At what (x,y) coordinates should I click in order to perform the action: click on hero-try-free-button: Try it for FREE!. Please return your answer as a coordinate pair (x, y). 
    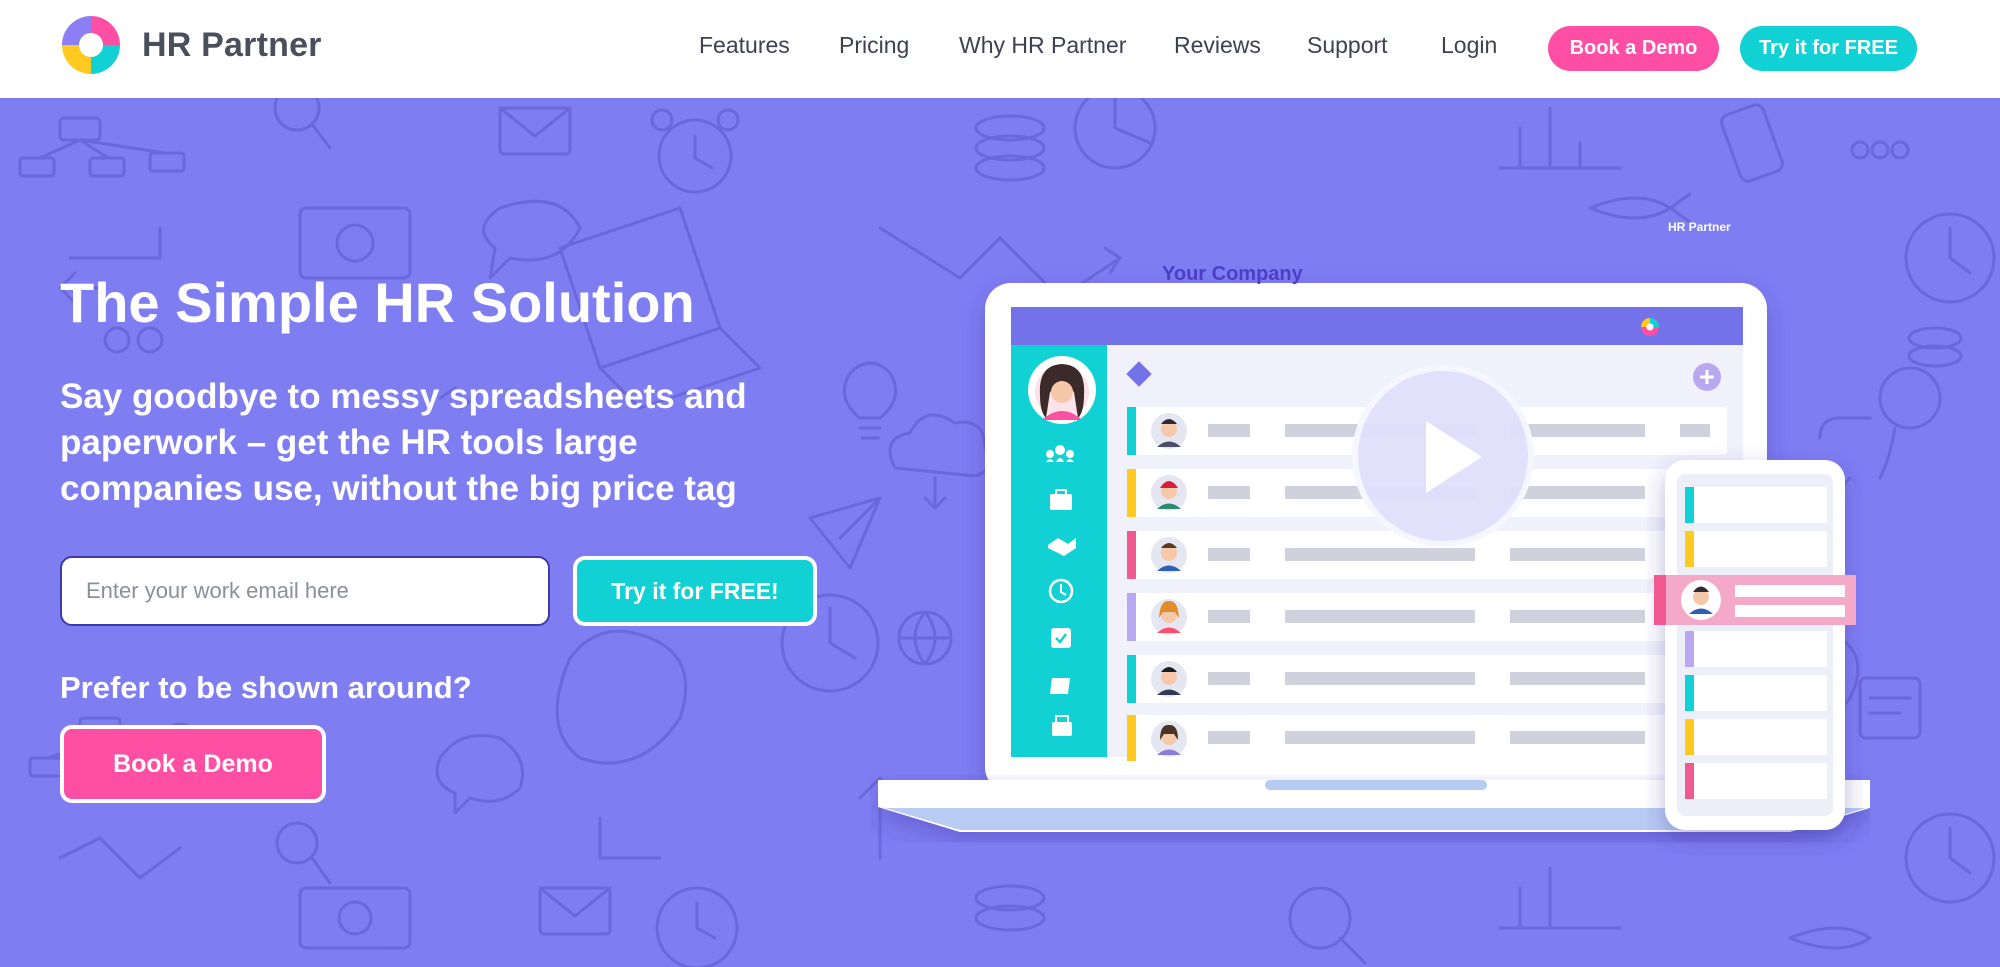
    Looking at the image, I should click on (695, 591).